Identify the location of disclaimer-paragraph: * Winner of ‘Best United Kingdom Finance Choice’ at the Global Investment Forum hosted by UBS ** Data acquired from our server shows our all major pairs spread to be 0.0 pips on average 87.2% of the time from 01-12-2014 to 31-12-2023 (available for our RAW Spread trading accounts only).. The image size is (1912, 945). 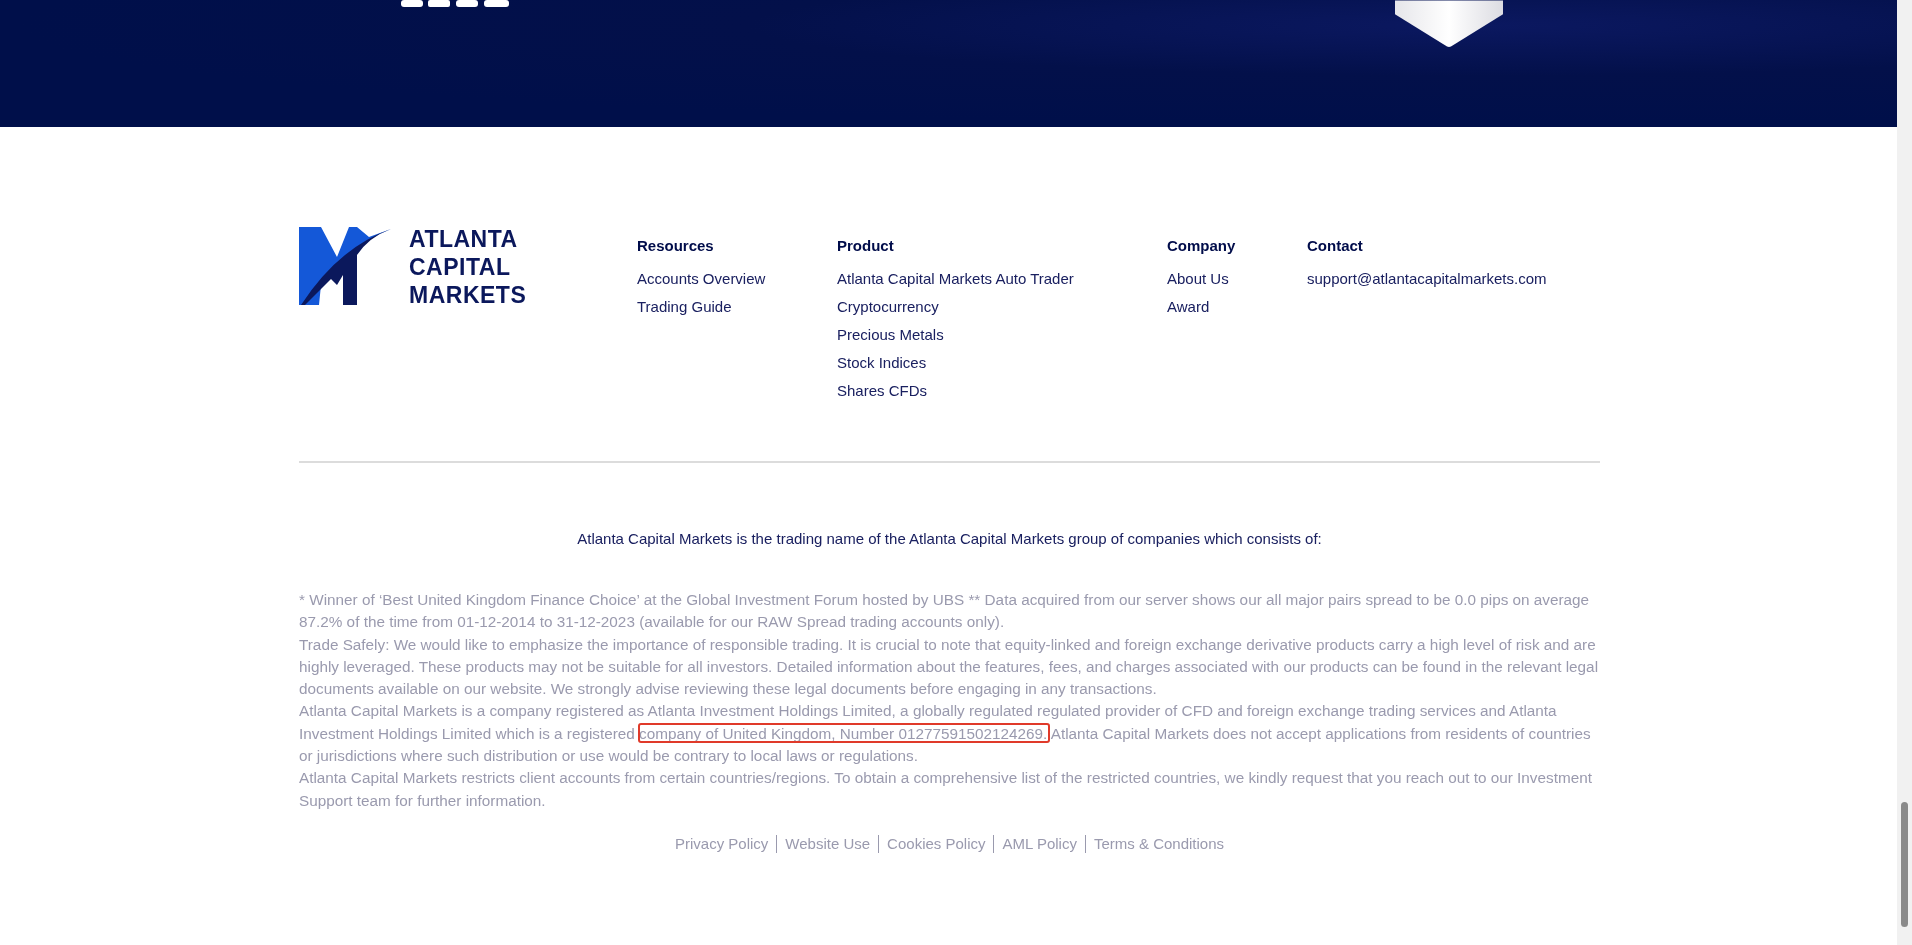
(945, 611).